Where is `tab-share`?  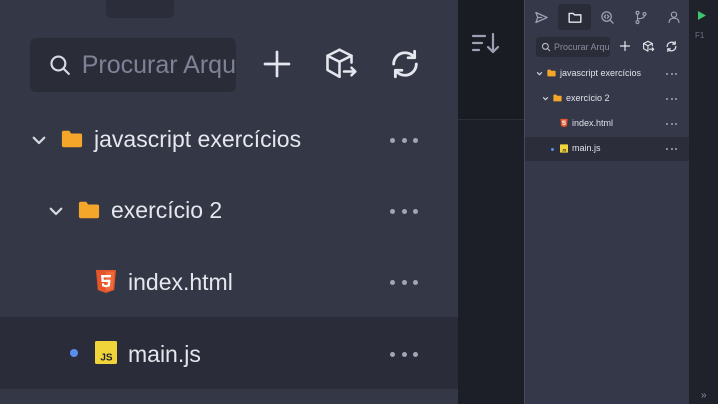
tab-share is located at coordinates (541, 17).